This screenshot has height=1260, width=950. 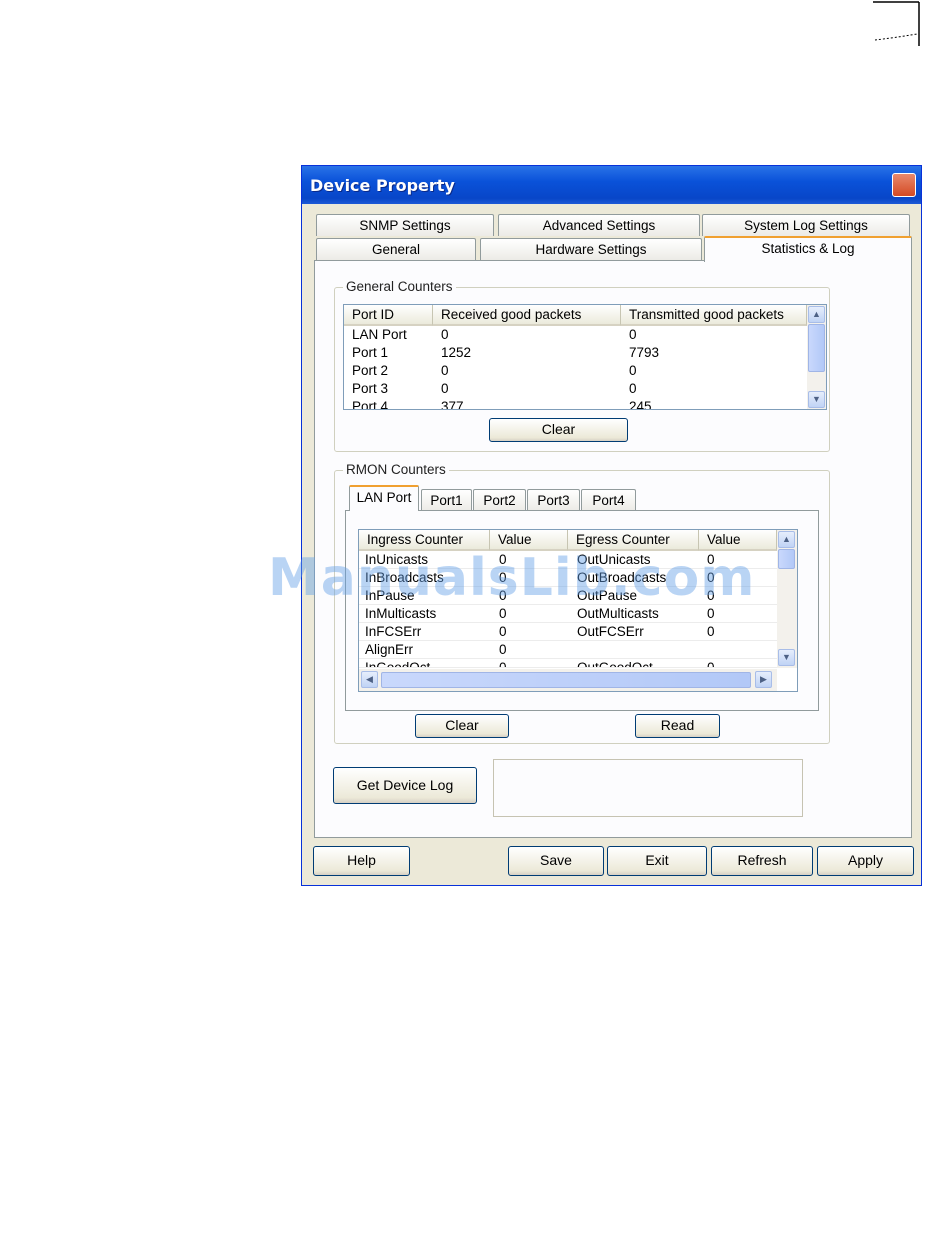 I want to click on scroll-left-button: ◀, so click(x=369, y=679).